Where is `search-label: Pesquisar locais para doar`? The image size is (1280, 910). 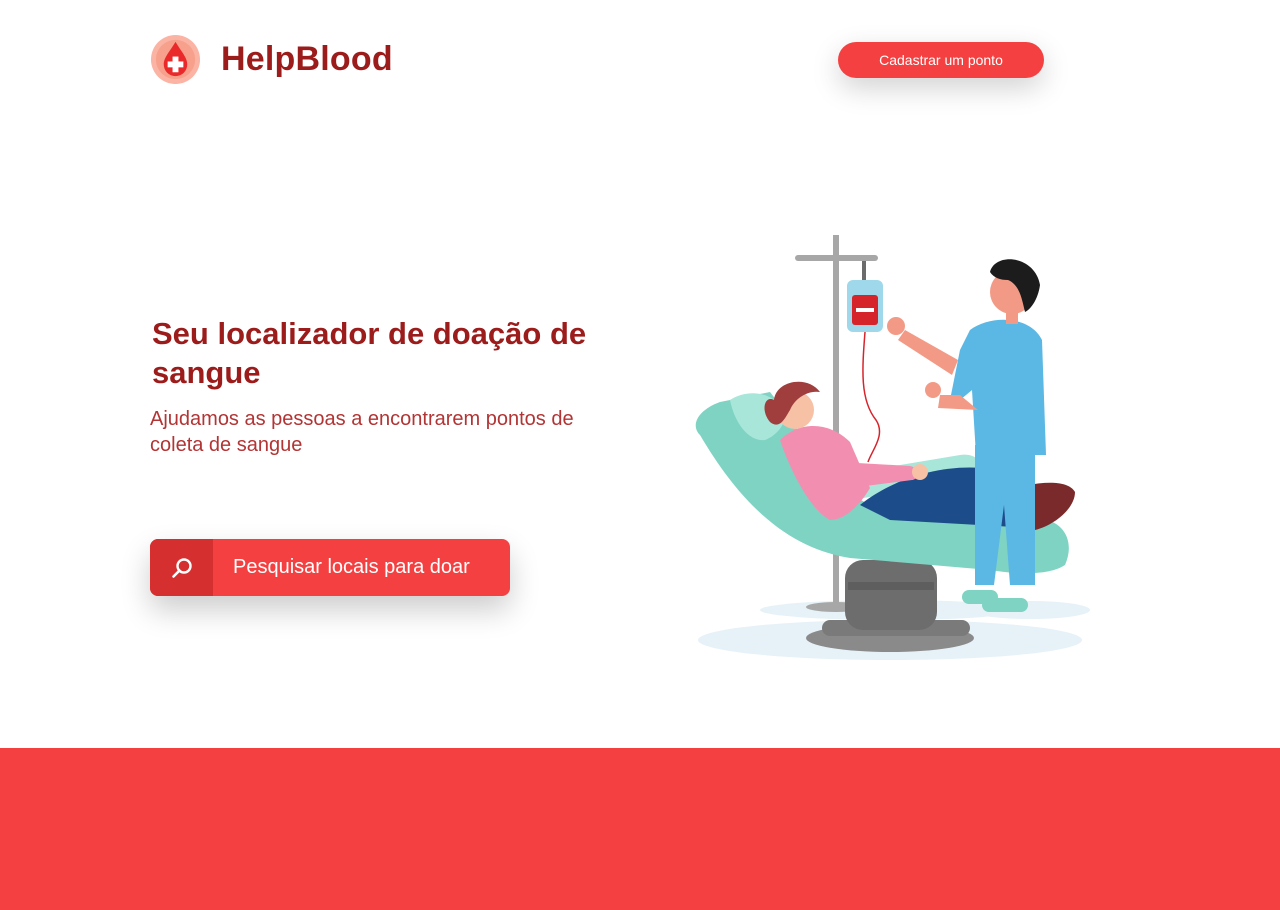
search-label: Pesquisar locais para doar is located at coordinates (351, 567).